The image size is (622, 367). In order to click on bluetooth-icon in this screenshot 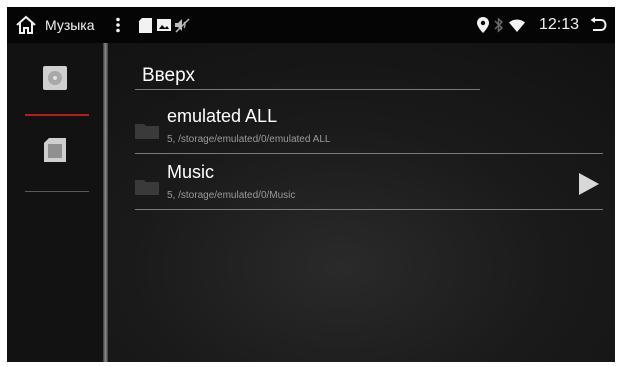, I will do `click(499, 25)`.